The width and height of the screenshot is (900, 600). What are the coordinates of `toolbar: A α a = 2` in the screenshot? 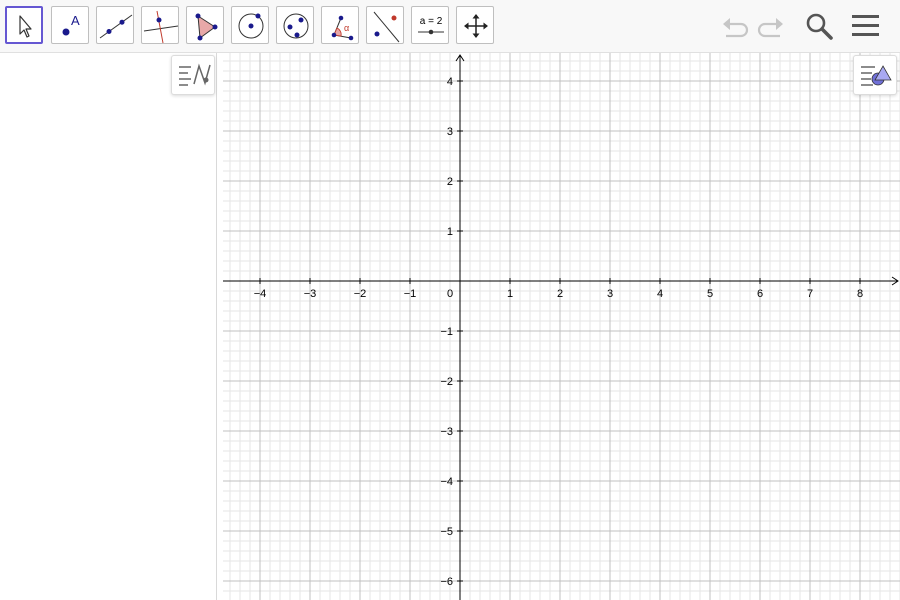 It's located at (450, 26).